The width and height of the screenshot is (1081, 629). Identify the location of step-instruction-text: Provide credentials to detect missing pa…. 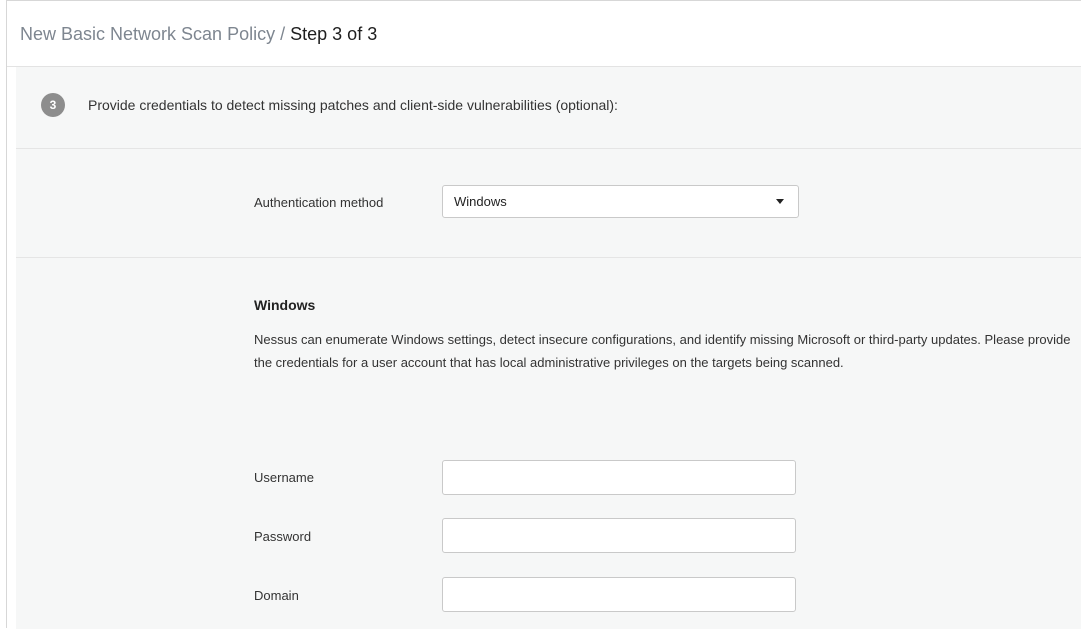
(353, 105).